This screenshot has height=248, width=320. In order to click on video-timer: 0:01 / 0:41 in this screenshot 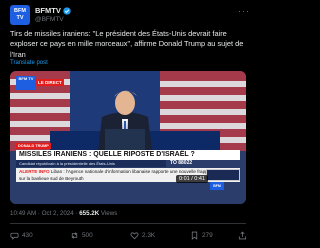, I will do `click(192, 179)`.